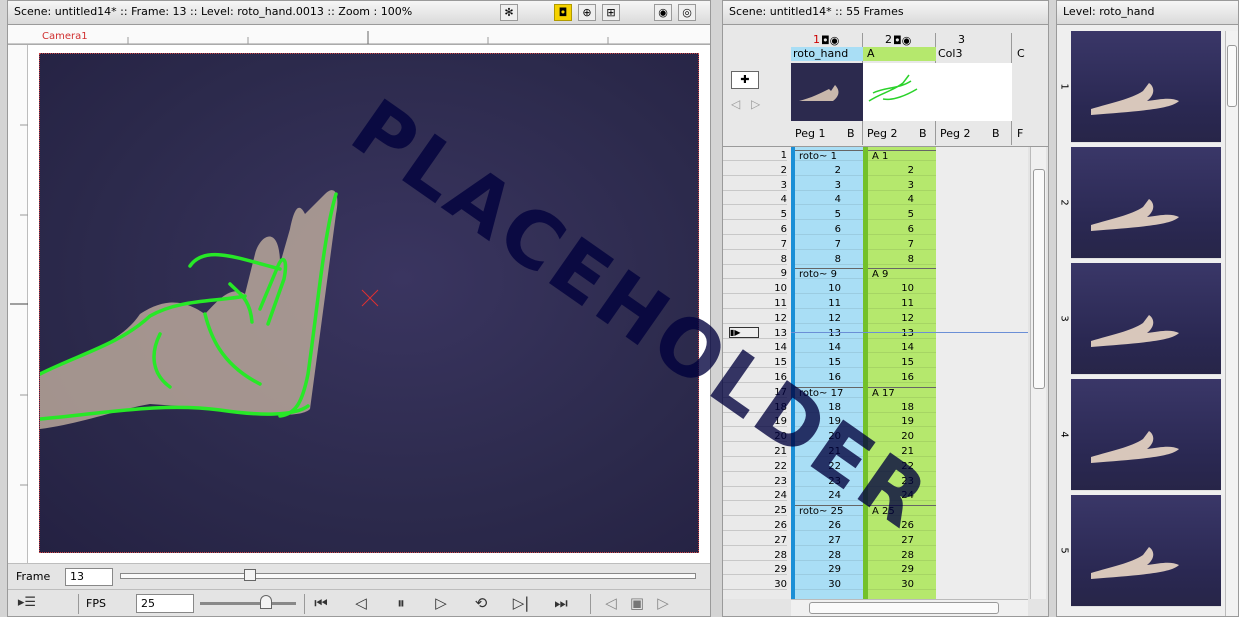  Describe the element at coordinates (902, 348) in the screenshot. I see `xsheet-cell: 14` at that location.